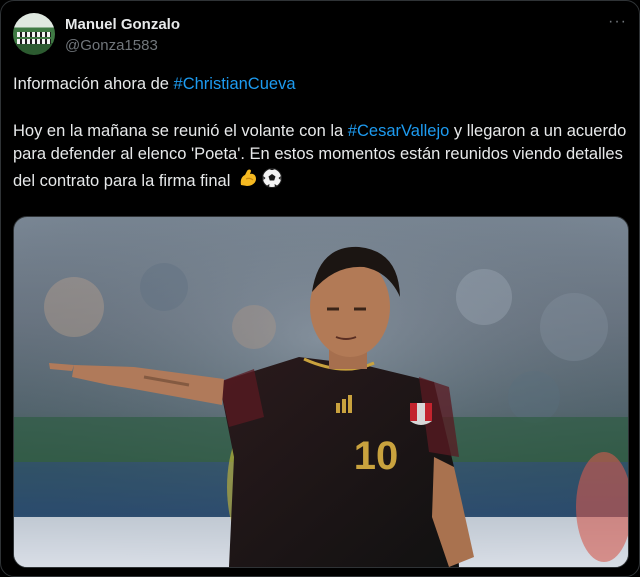 The image size is (640, 577). I want to click on tweet-line-1: Información ahora de #ChristianCueva, so click(320, 85).